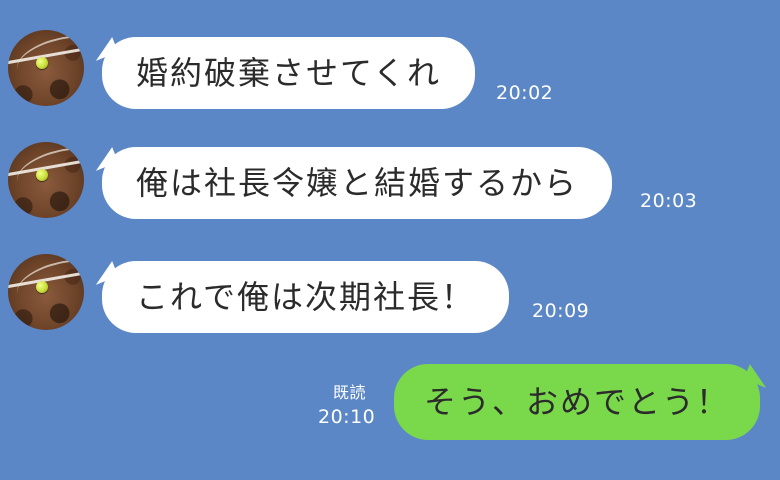 The image size is (780, 480). Describe the element at coordinates (350, 392) in the screenshot. I see `read-receipt: 既読` at that location.